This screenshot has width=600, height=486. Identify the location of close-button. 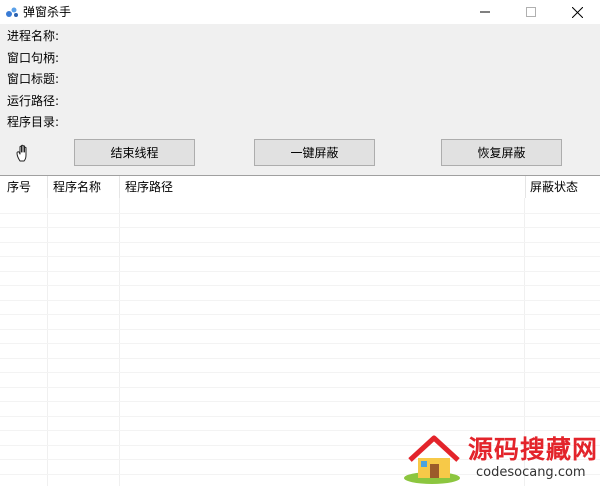
(577, 12).